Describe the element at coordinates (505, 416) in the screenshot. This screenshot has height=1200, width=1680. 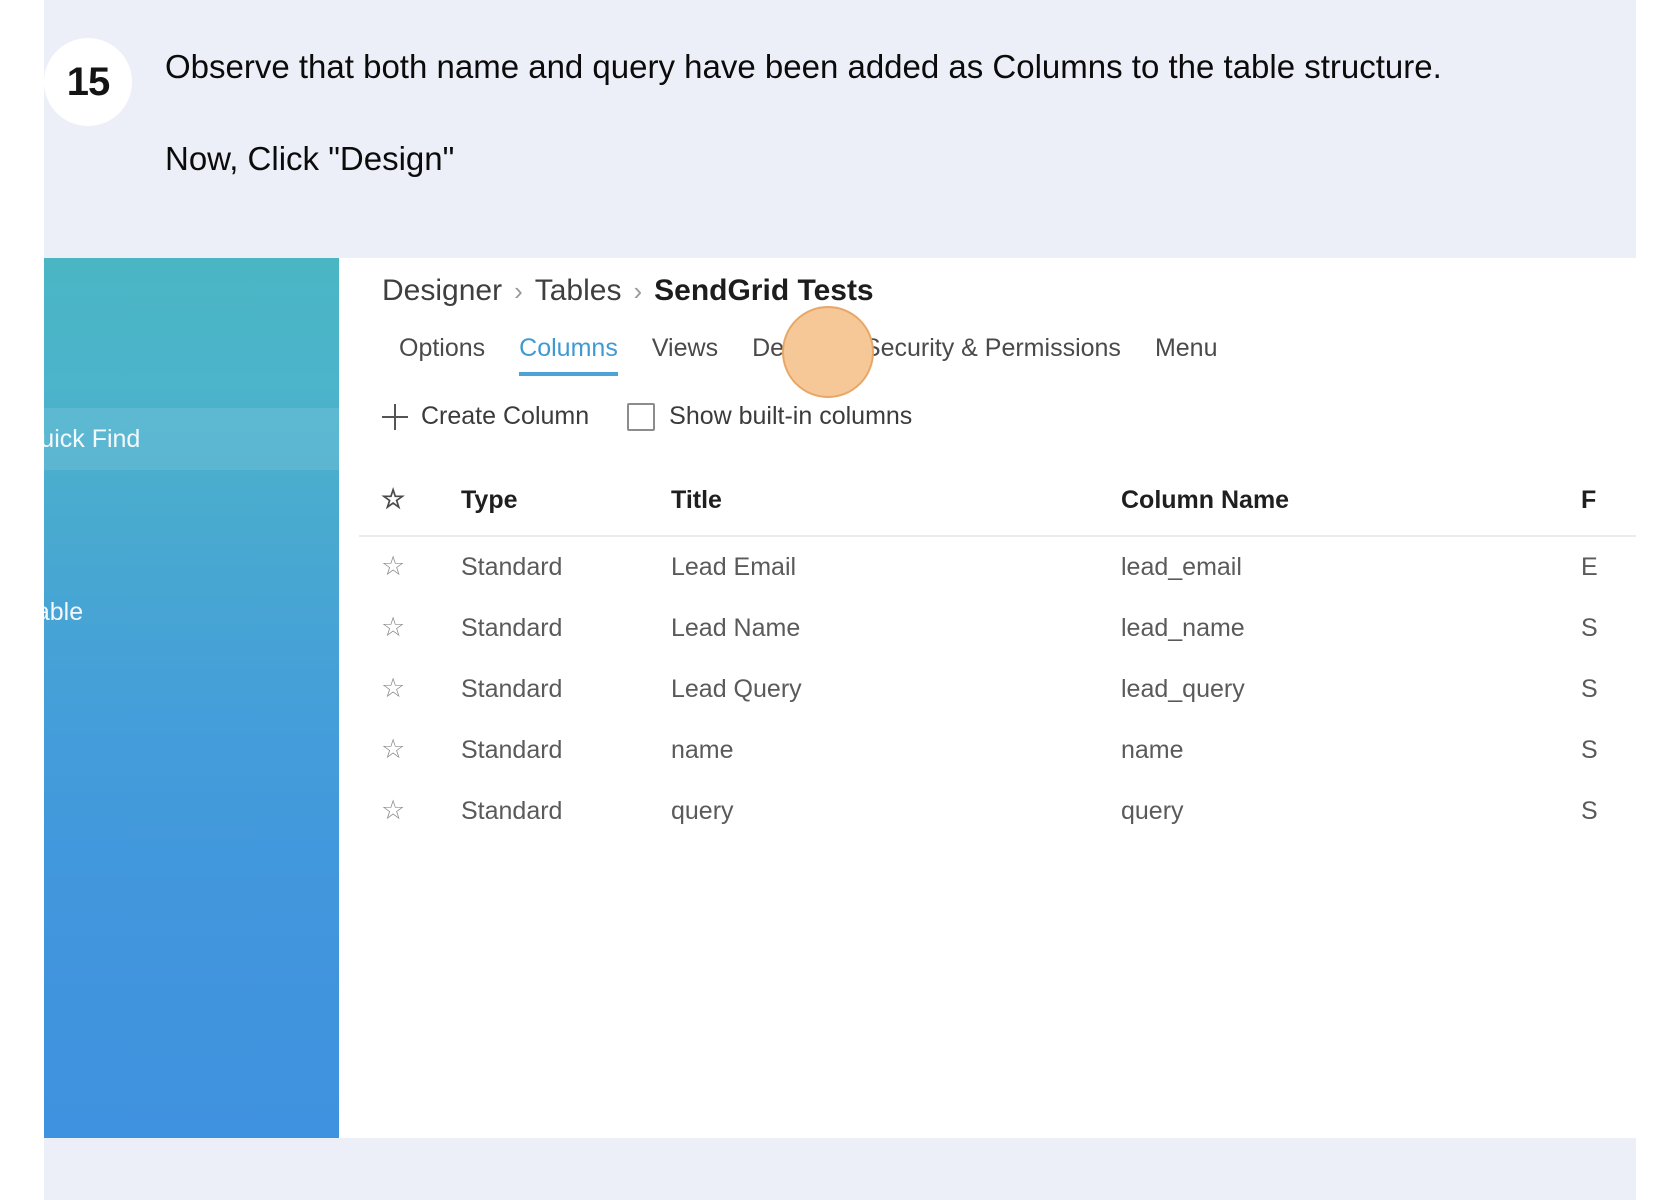
I see `create-column-label: Create Column` at that location.